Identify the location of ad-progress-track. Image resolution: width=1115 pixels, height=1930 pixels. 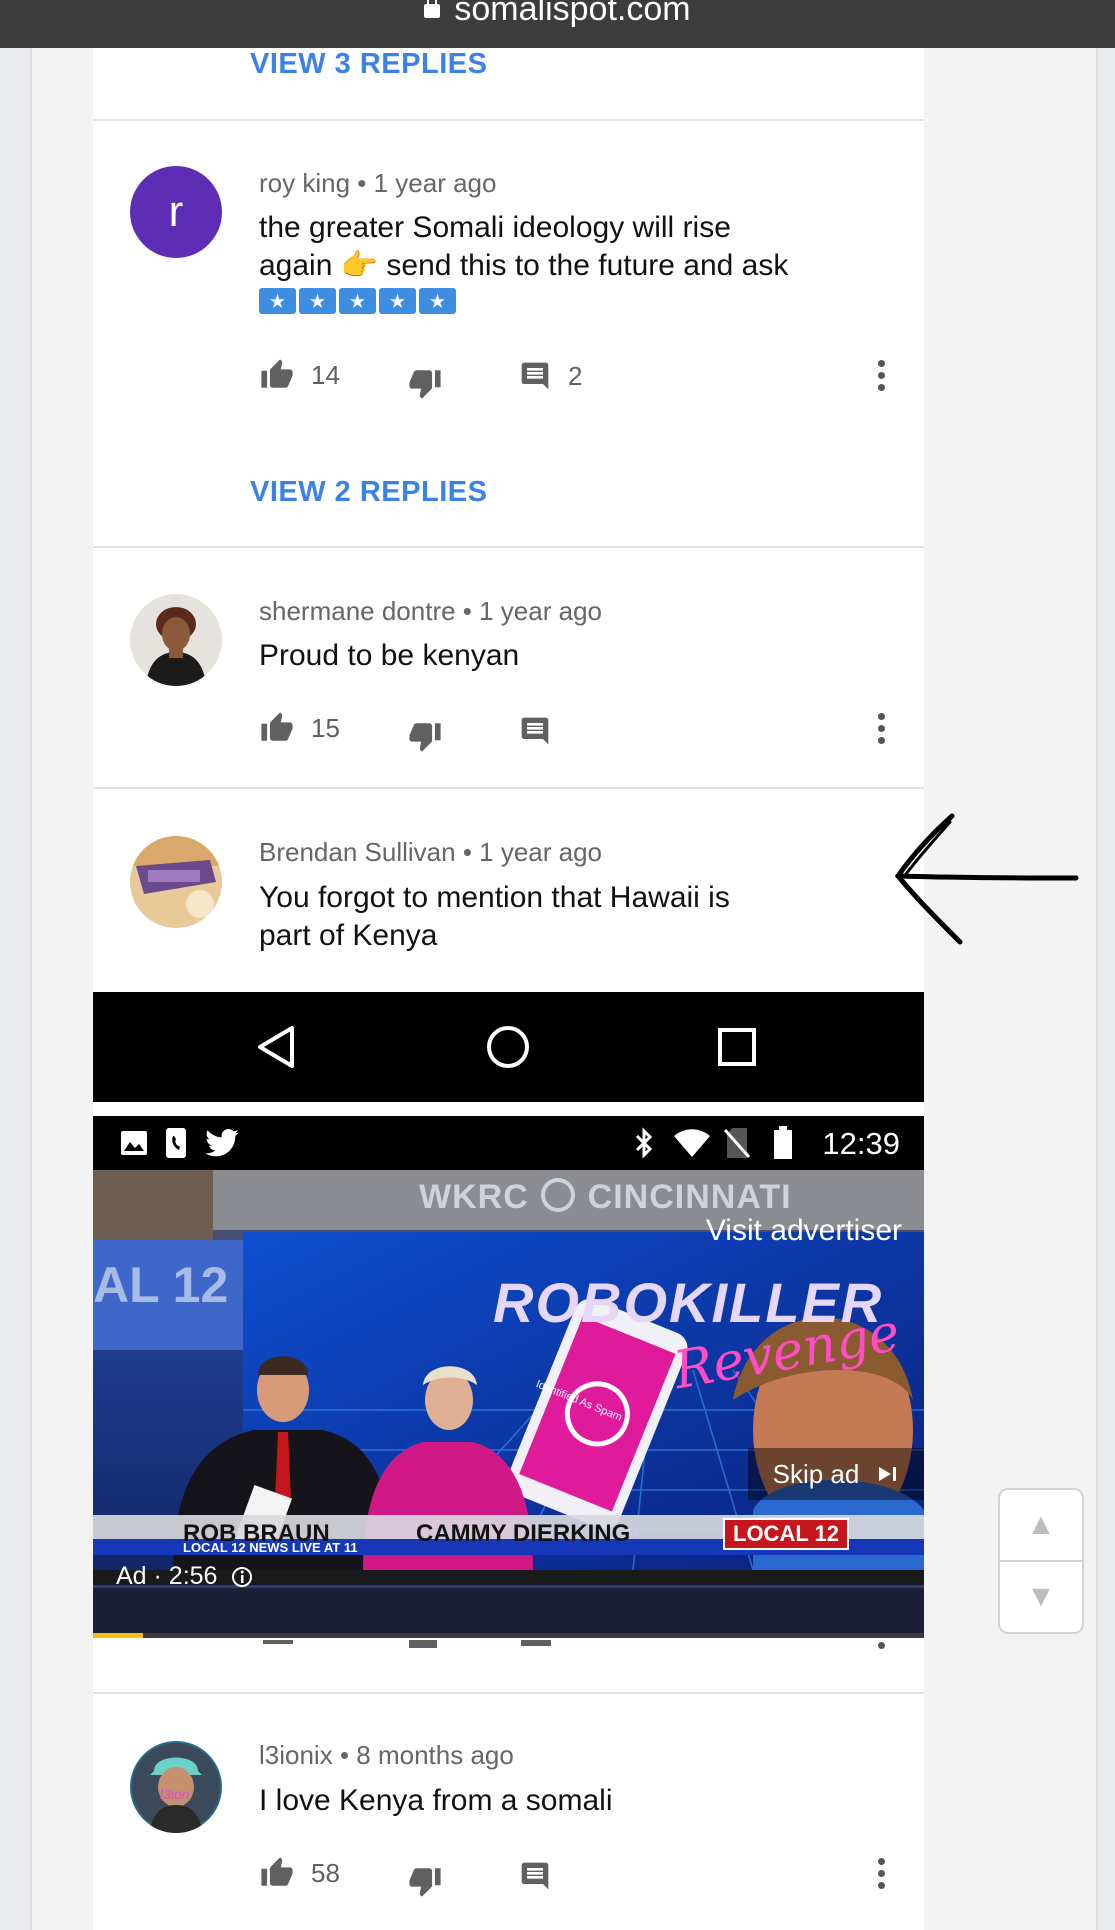
(508, 1635).